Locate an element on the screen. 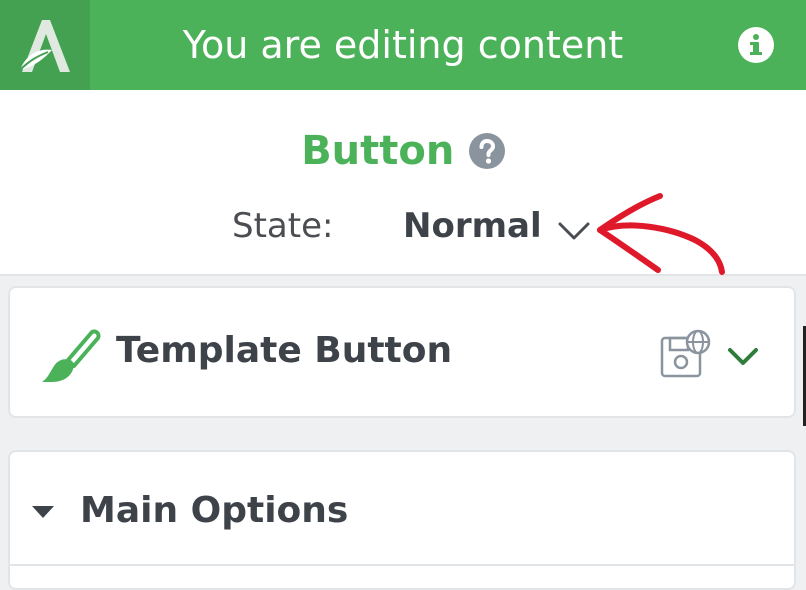 This screenshot has width=806, height=590. divider is located at coordinates (402, 565).